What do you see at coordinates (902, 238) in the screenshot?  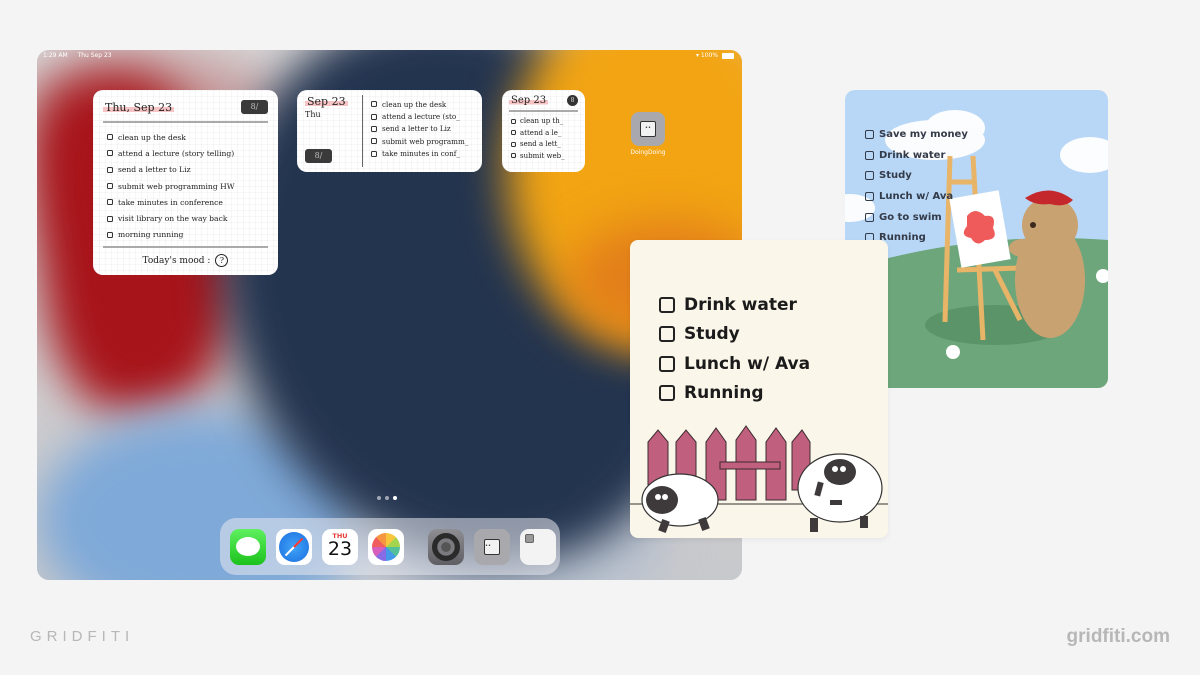 I see `task-label: Running` at bounding box center [902, 238].